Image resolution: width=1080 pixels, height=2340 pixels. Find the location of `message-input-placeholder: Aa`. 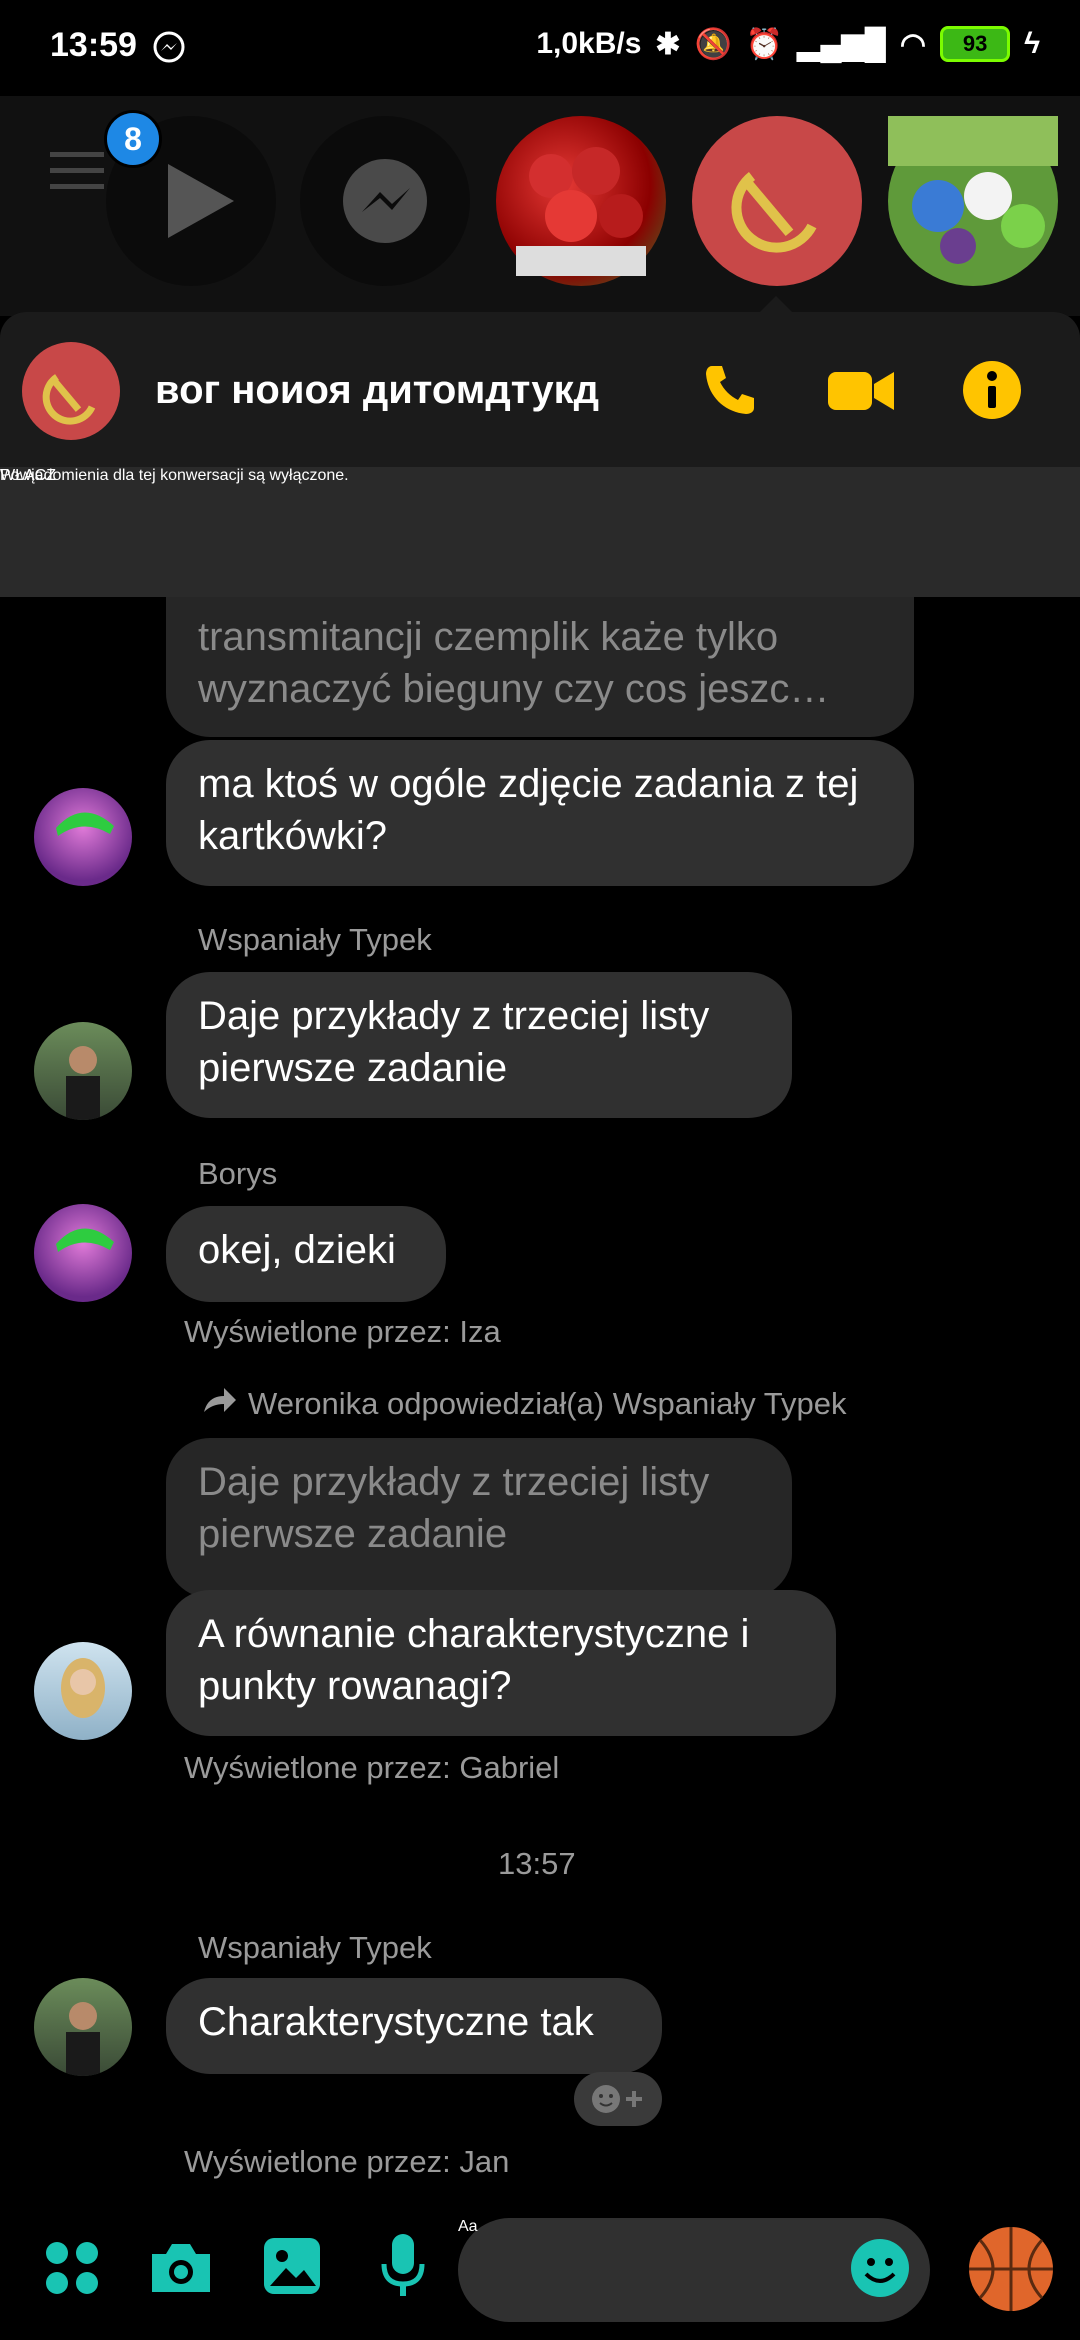

message-input-placeholder: Aa is located at coordinates (468, 2226).